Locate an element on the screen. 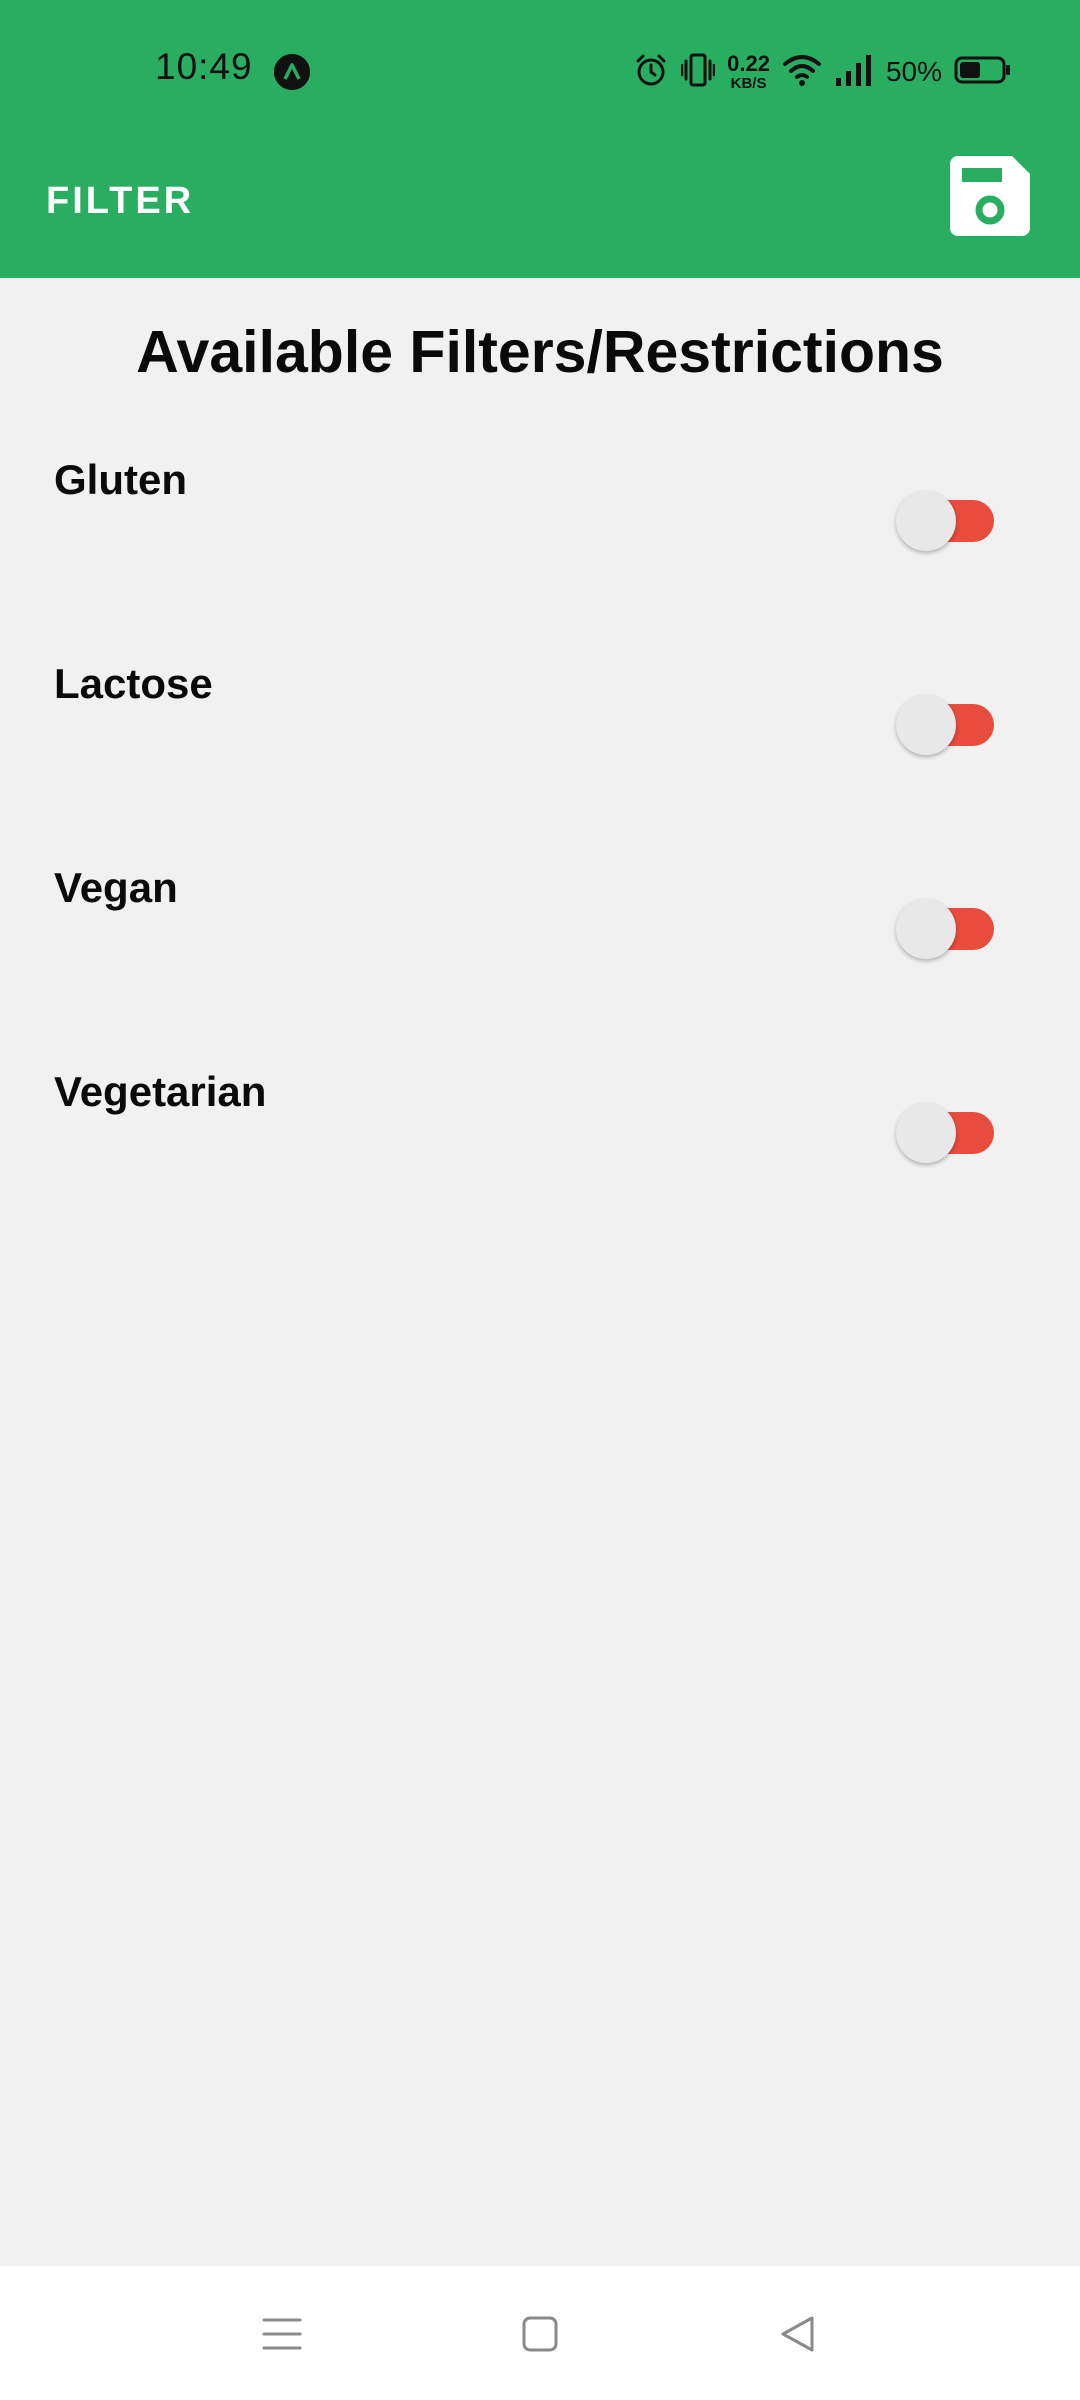  filter-row-vegetarian: Vegetarian is located at coordinates (540, 1148).